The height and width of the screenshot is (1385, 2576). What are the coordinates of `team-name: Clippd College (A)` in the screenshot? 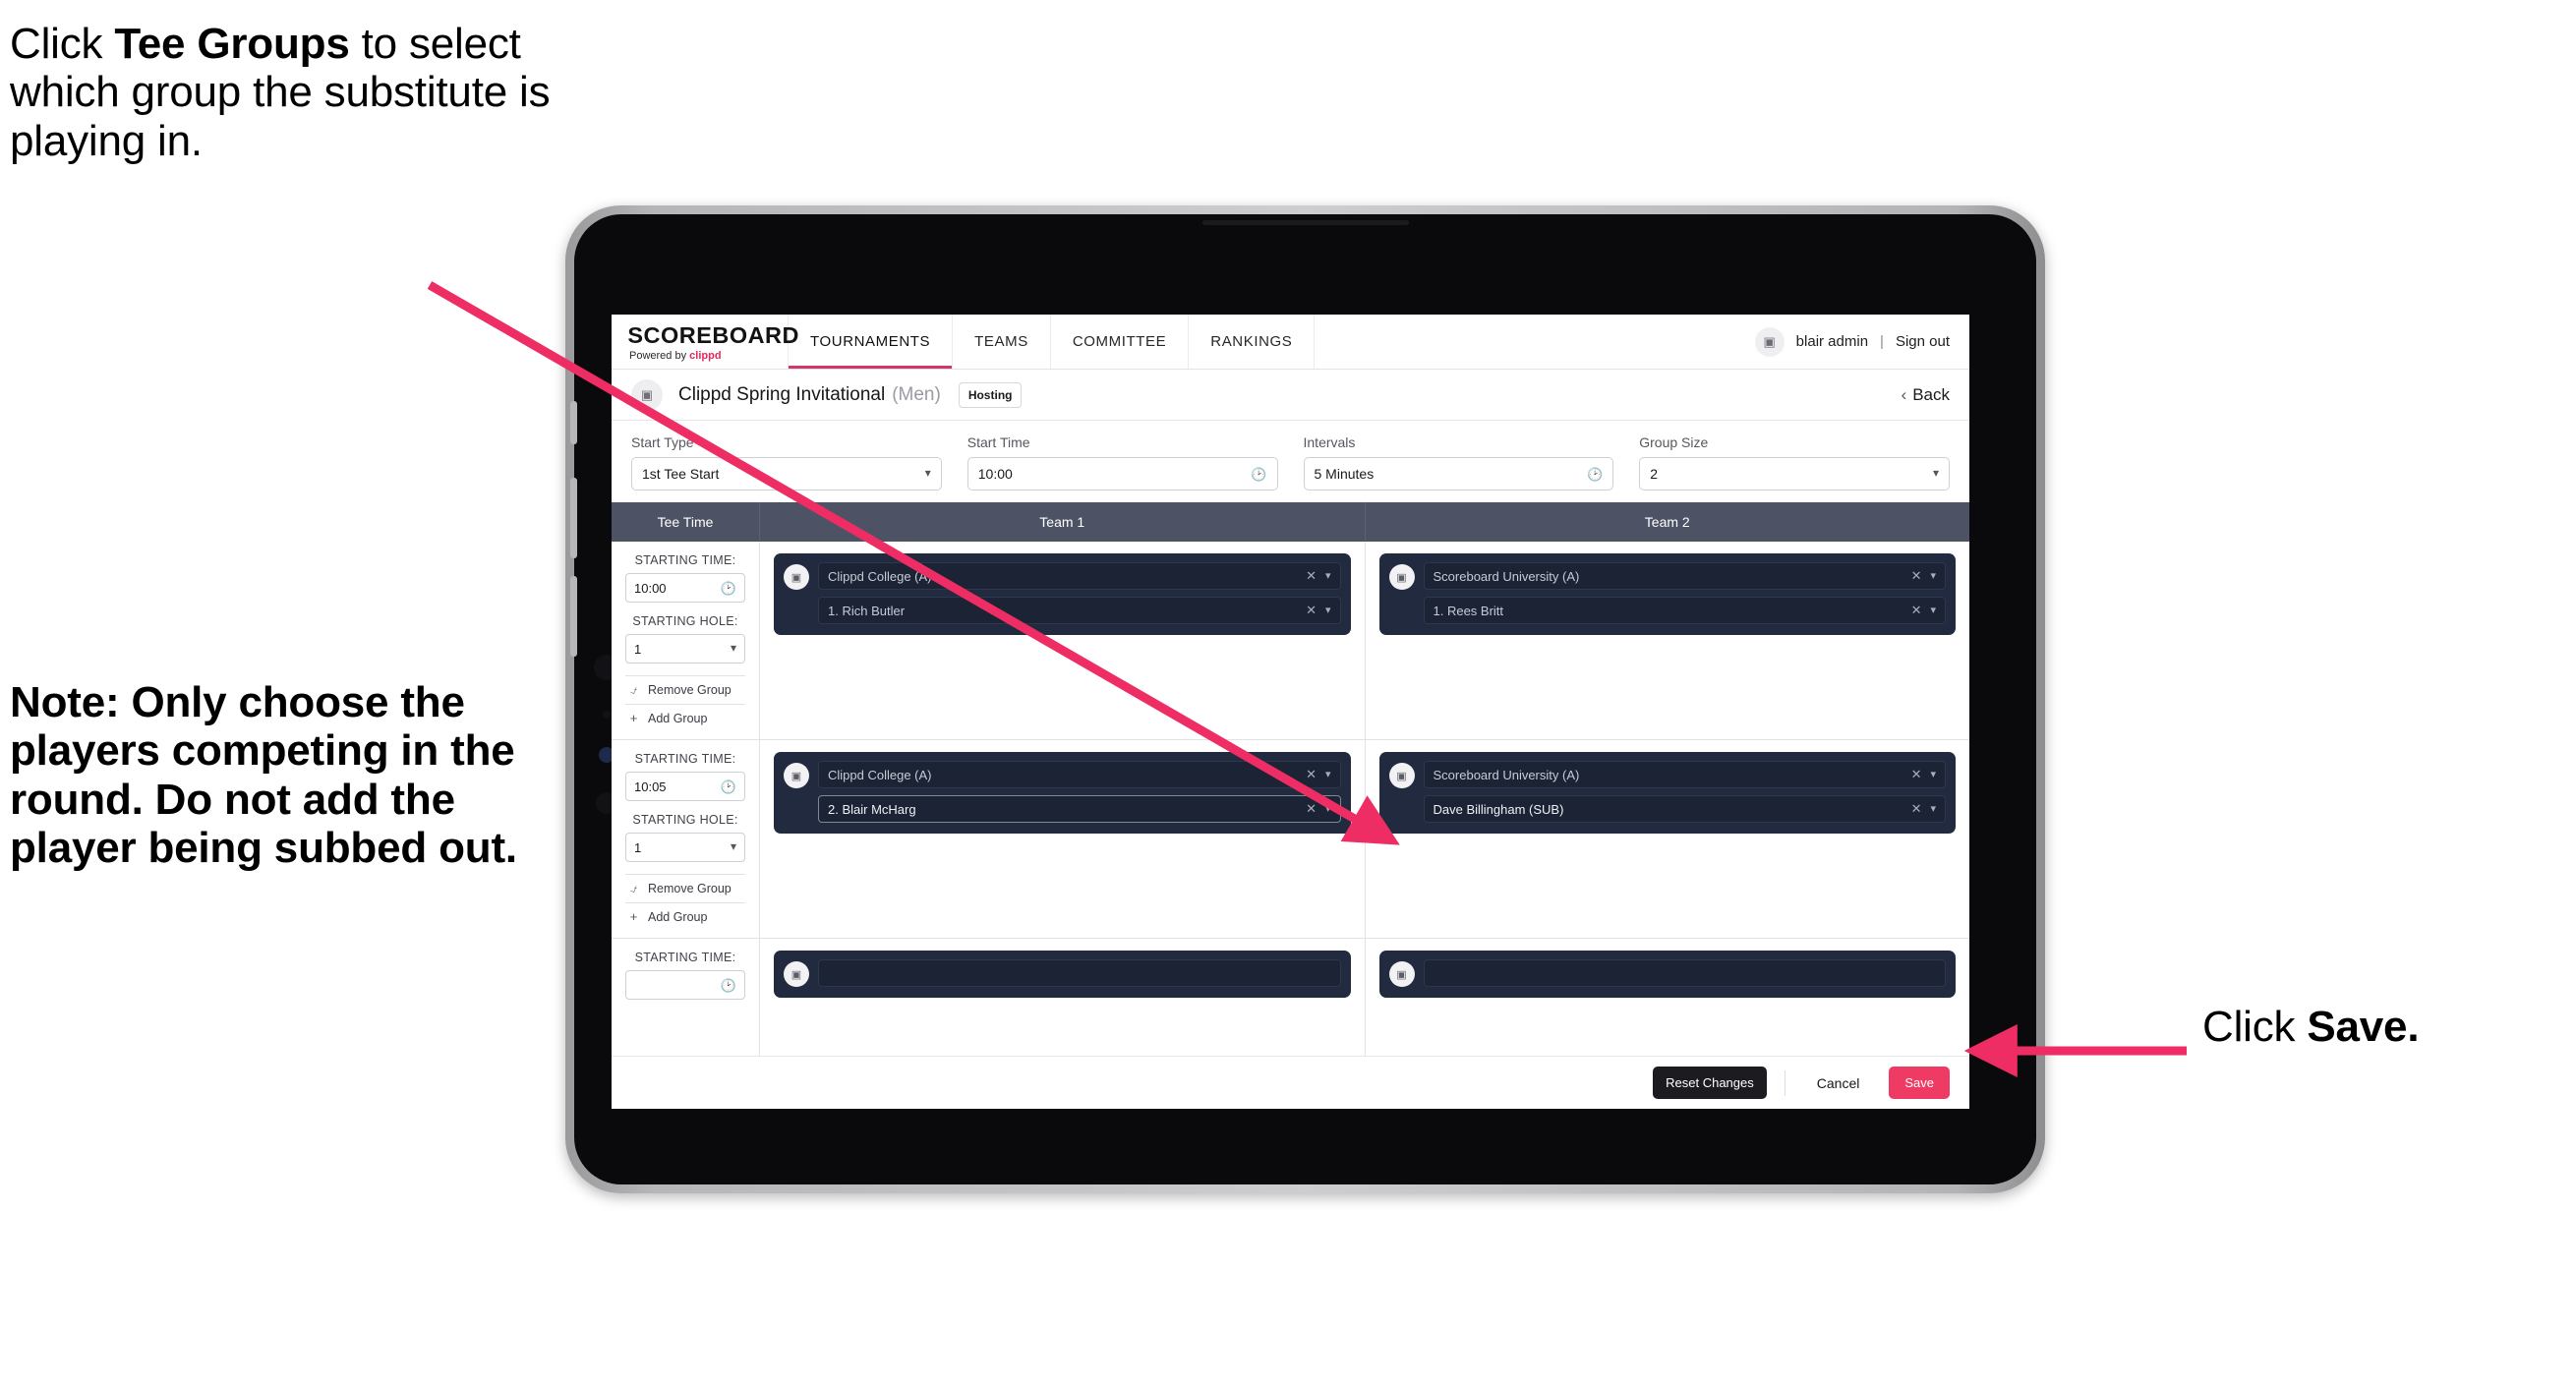 It's located at (880, 576).